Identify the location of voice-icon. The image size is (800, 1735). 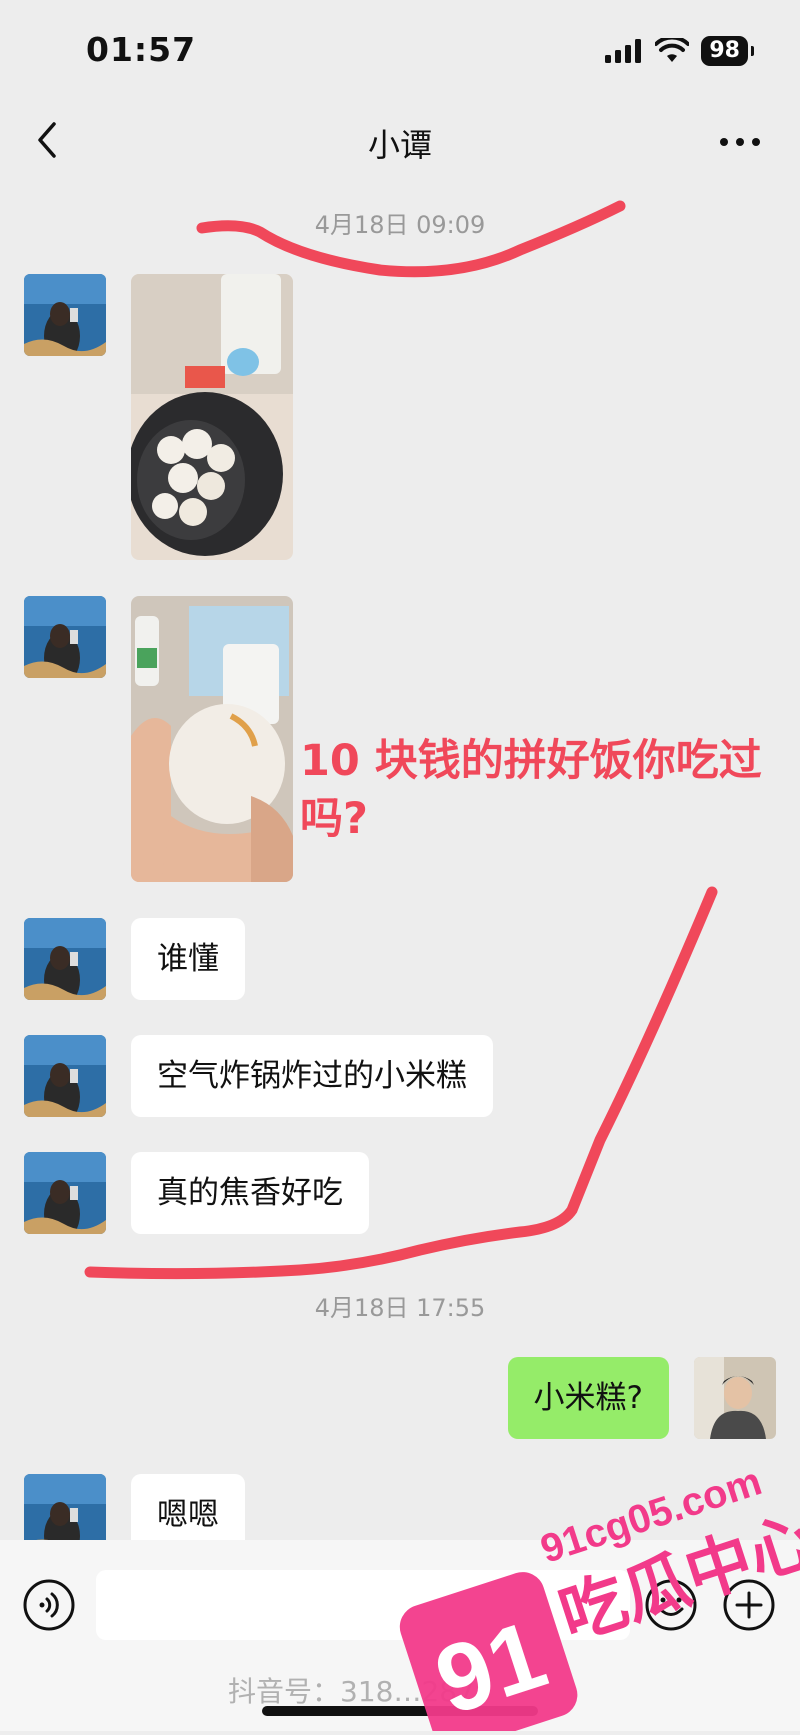
(49, 1605).